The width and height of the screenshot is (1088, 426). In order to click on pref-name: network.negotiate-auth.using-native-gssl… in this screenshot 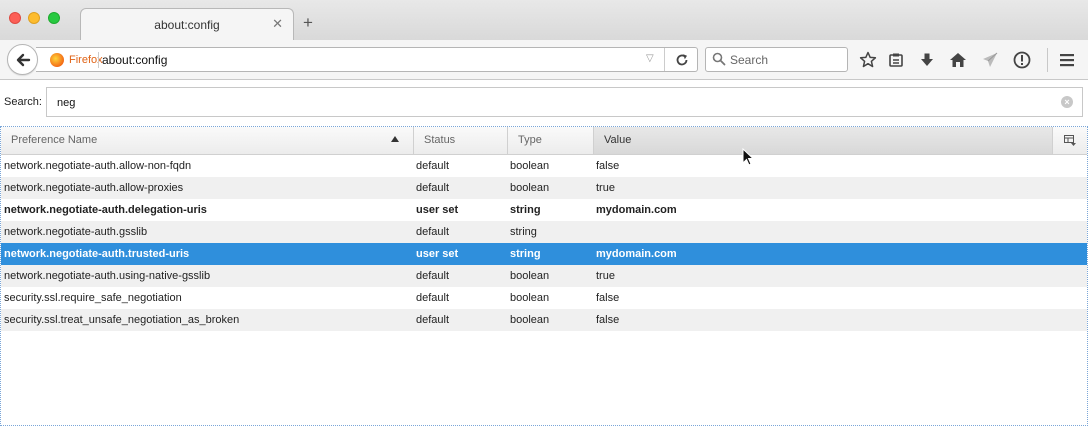, I will do `click(107, 276)`.